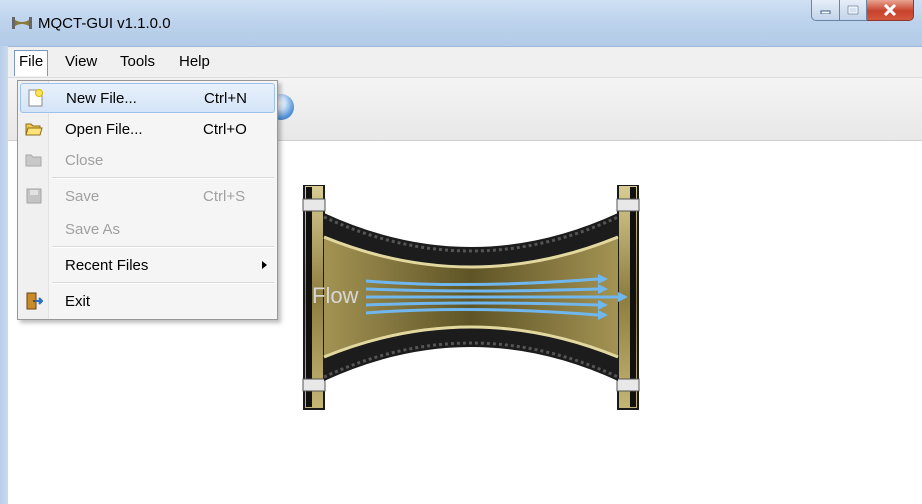 The image size is (922, 504). I want to click on menu-item-new-file: New File... Ctrl+N, so click(147, 98).